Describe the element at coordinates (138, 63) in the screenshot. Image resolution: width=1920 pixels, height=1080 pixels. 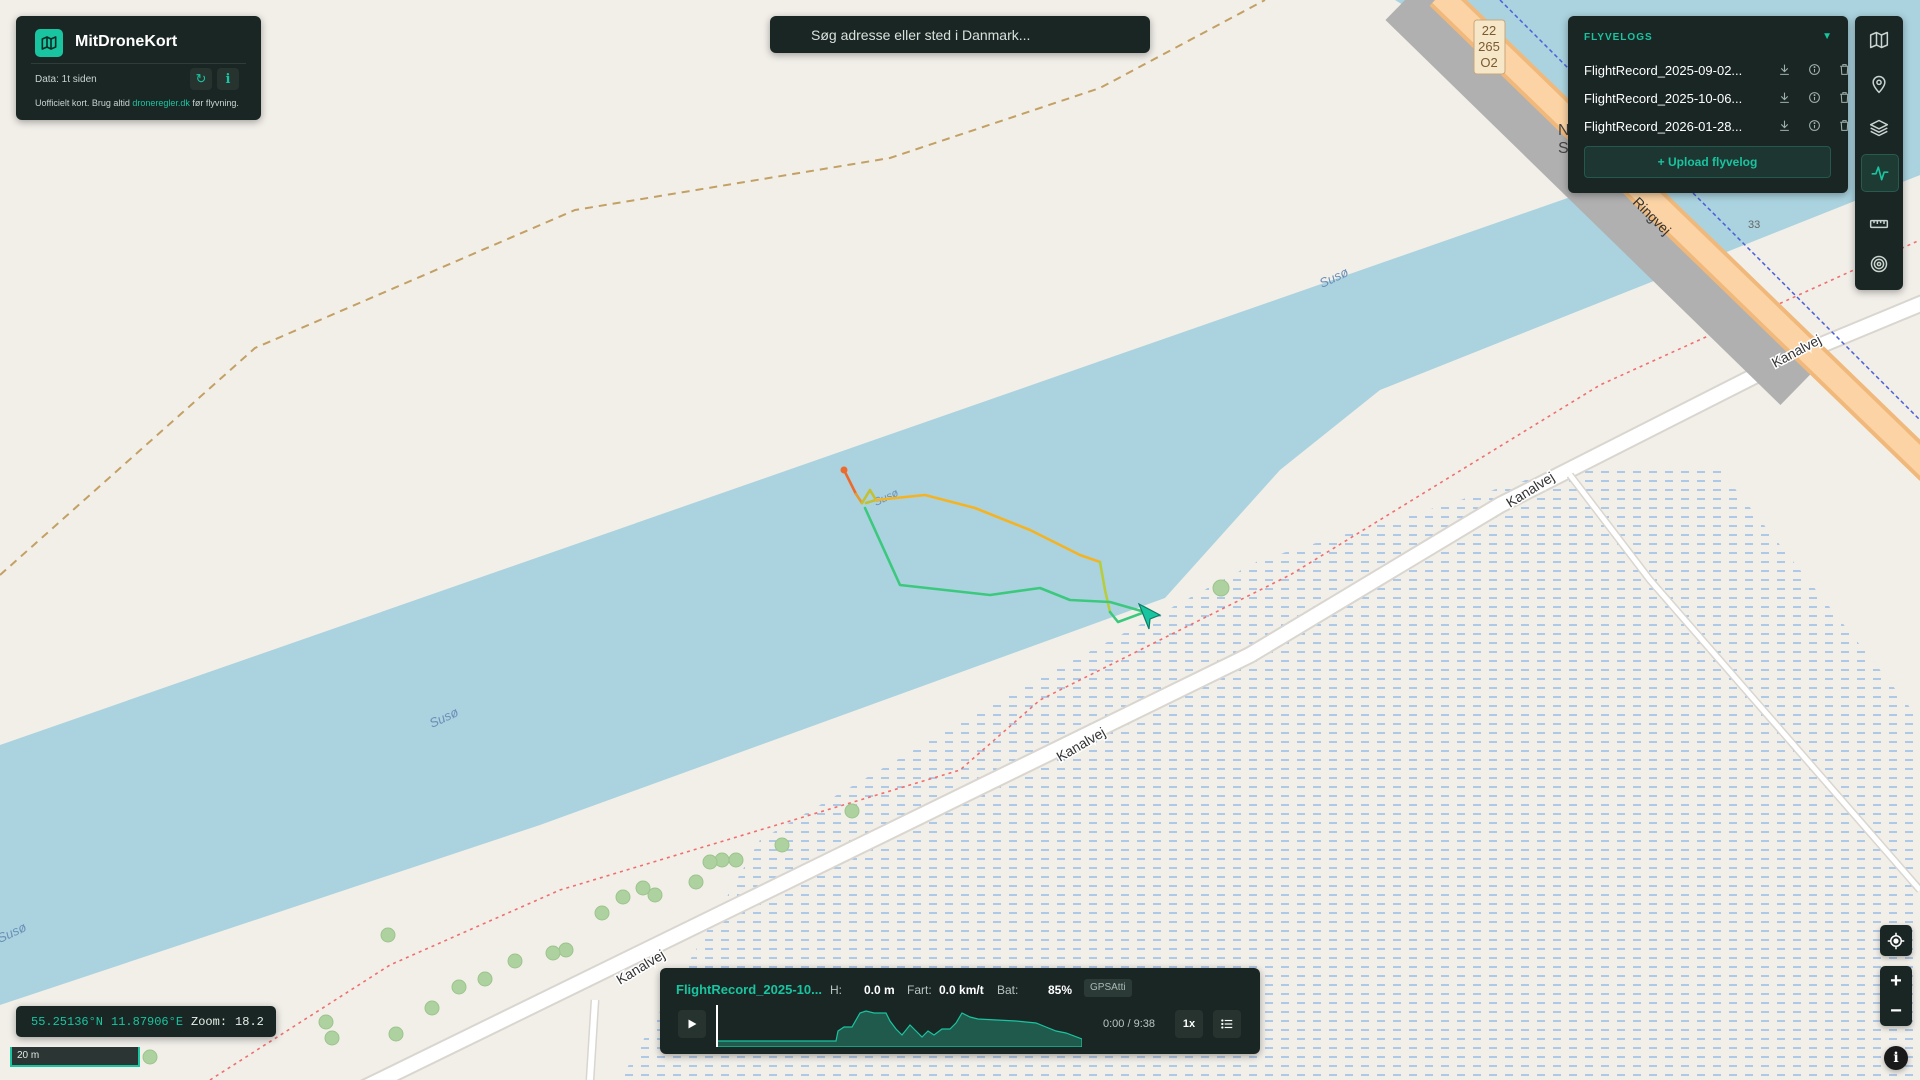
I see `divider` at that location.